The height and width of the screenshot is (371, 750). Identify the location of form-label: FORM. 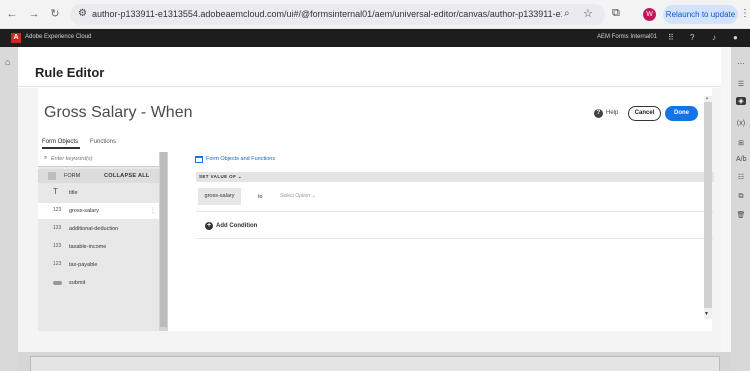
(72, 176).